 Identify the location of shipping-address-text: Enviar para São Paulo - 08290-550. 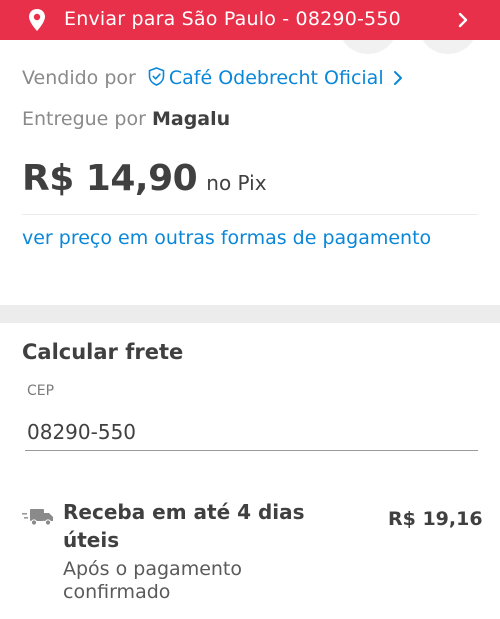
(232, 19).